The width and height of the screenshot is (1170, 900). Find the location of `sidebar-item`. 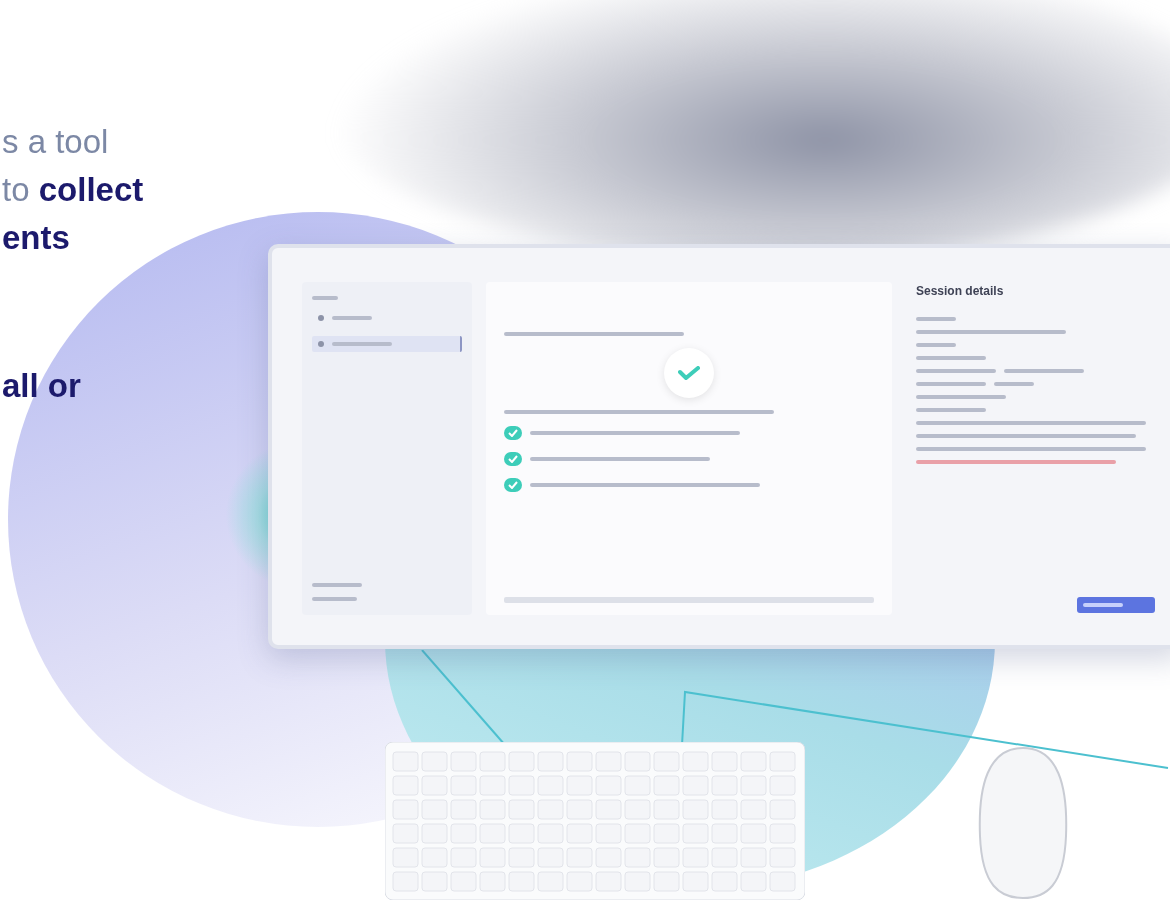

sidebar-item is located at coordinates (387, 344).